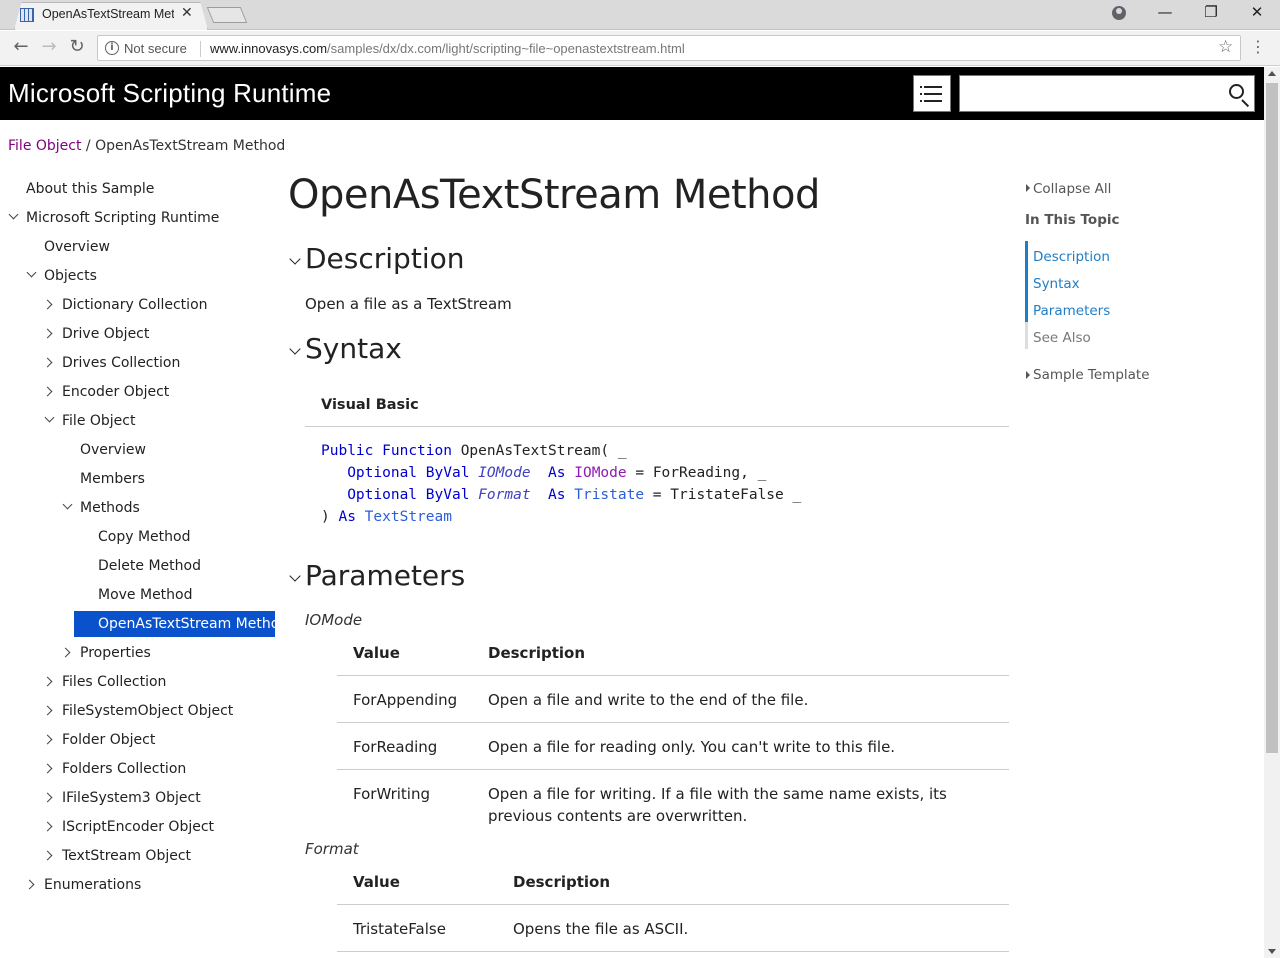 This screenshot has width=1280, height=958. I want to click on info-icon: i, so click(112, 48).